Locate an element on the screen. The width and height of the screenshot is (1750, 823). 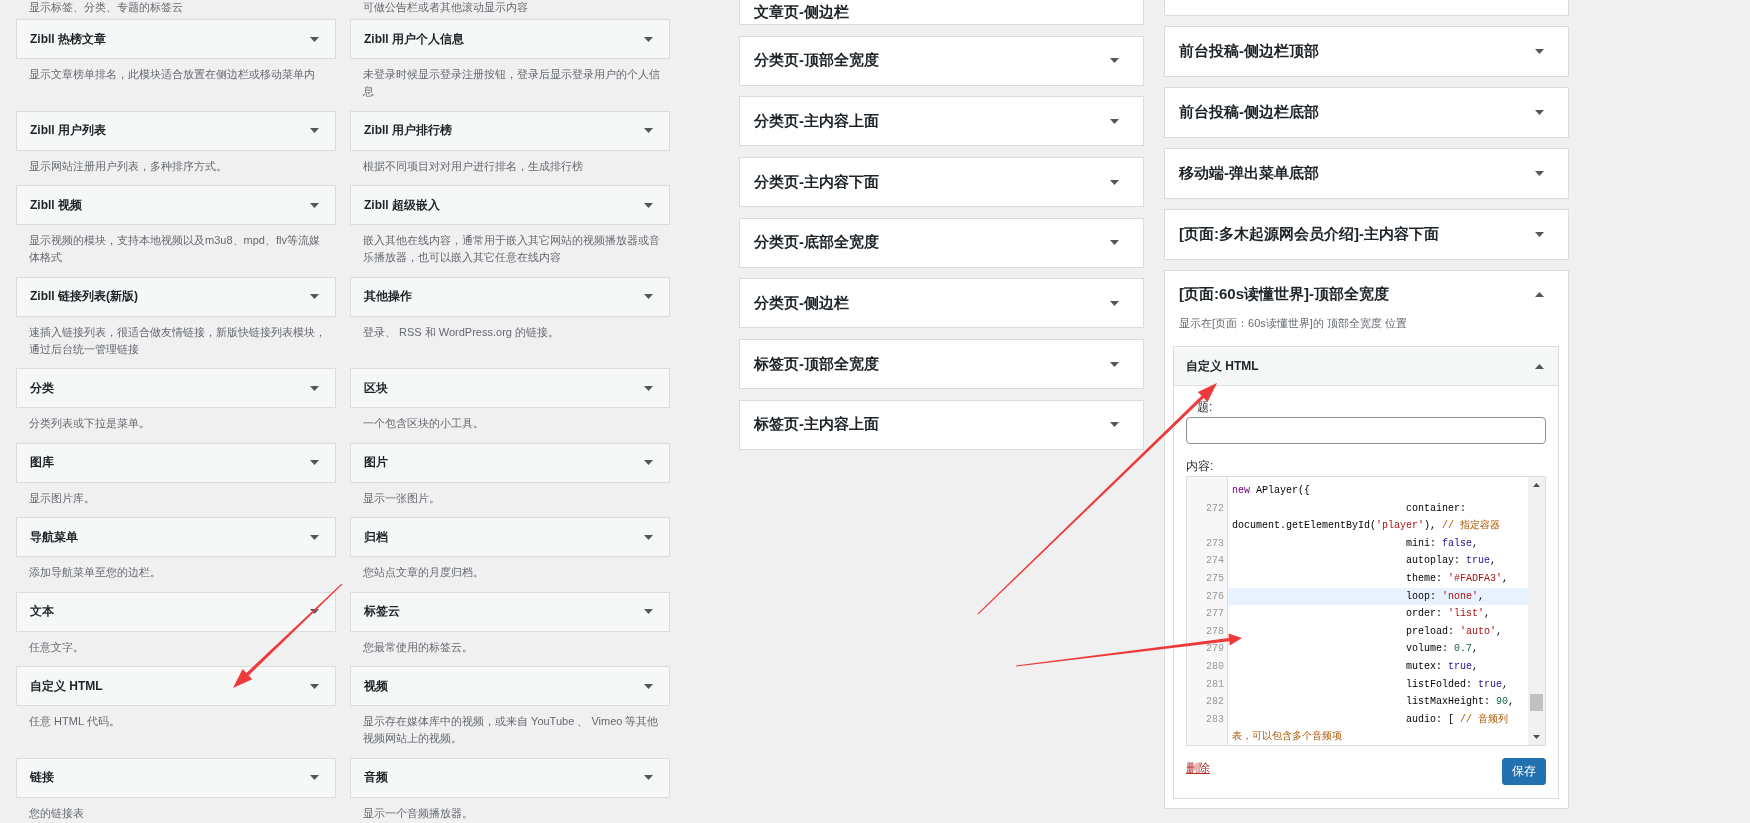
widget-item: 链接 is located at coordinates (176, 777).